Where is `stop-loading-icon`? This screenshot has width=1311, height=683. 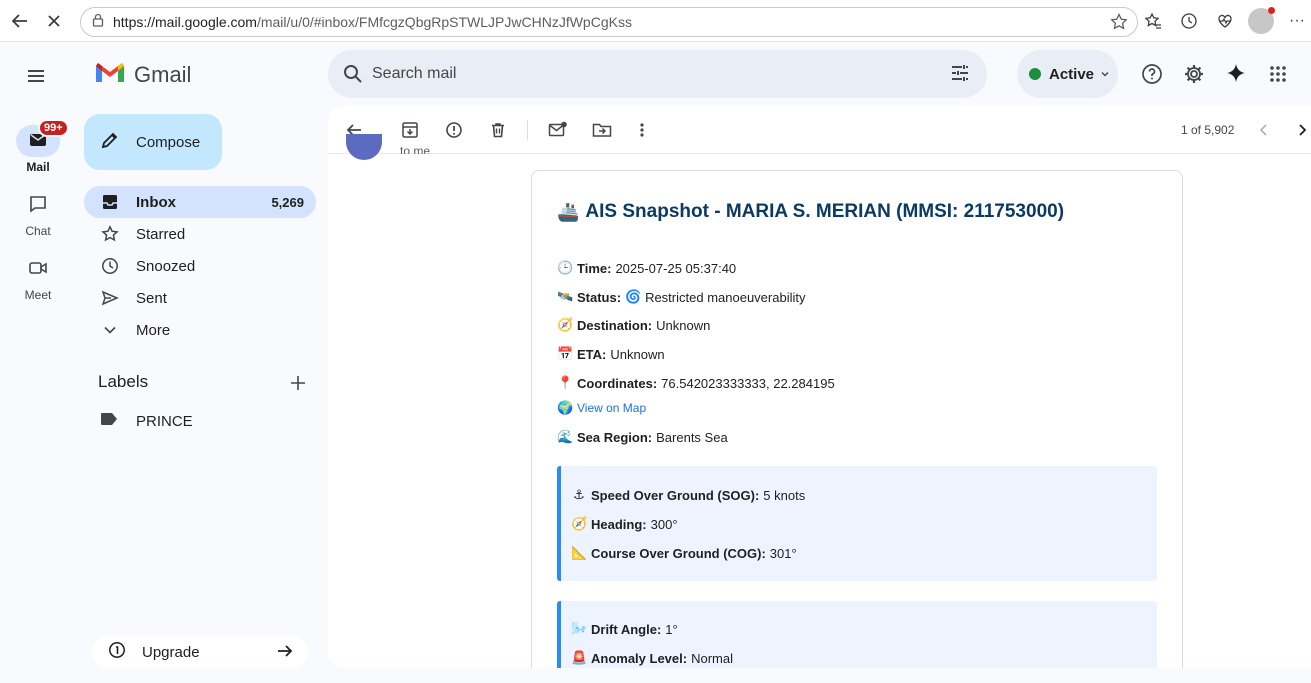 stop-loading-icon is located at coordinates (54, 21).